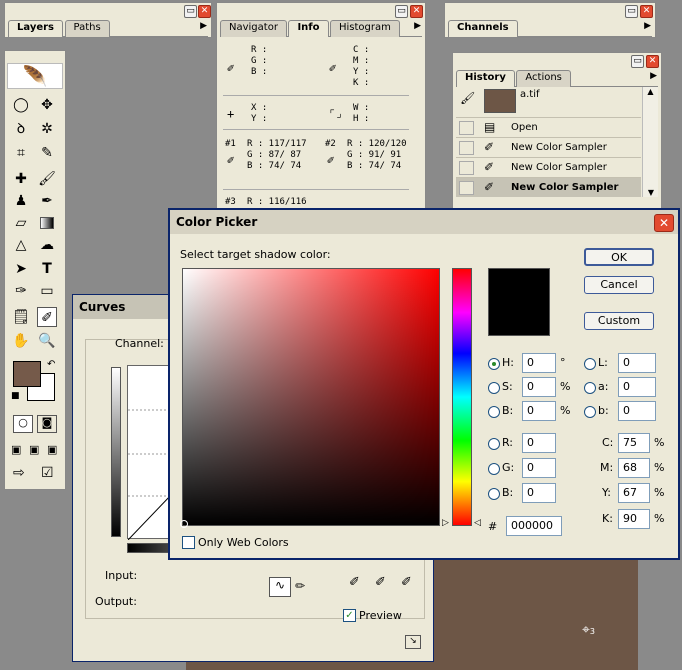 This screenshot has width=682, height=670. I want to click on hue-slider-right-arrow-icon: ◁, so click(477, 523).